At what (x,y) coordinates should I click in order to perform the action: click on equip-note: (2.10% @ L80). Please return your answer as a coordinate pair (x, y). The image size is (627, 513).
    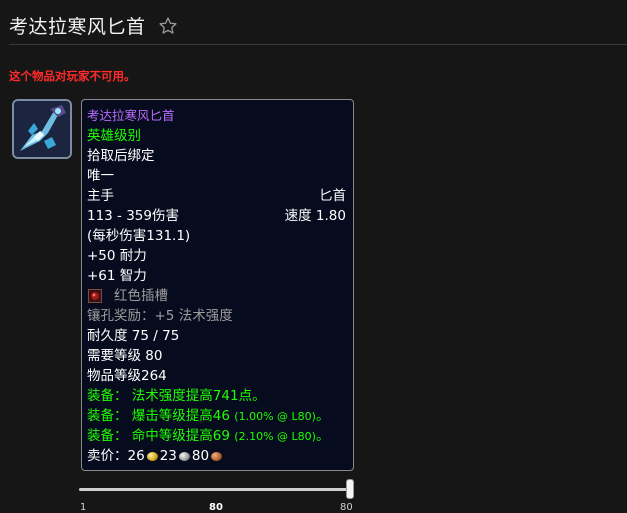
    Looking at the image, I should click on (275, 436).